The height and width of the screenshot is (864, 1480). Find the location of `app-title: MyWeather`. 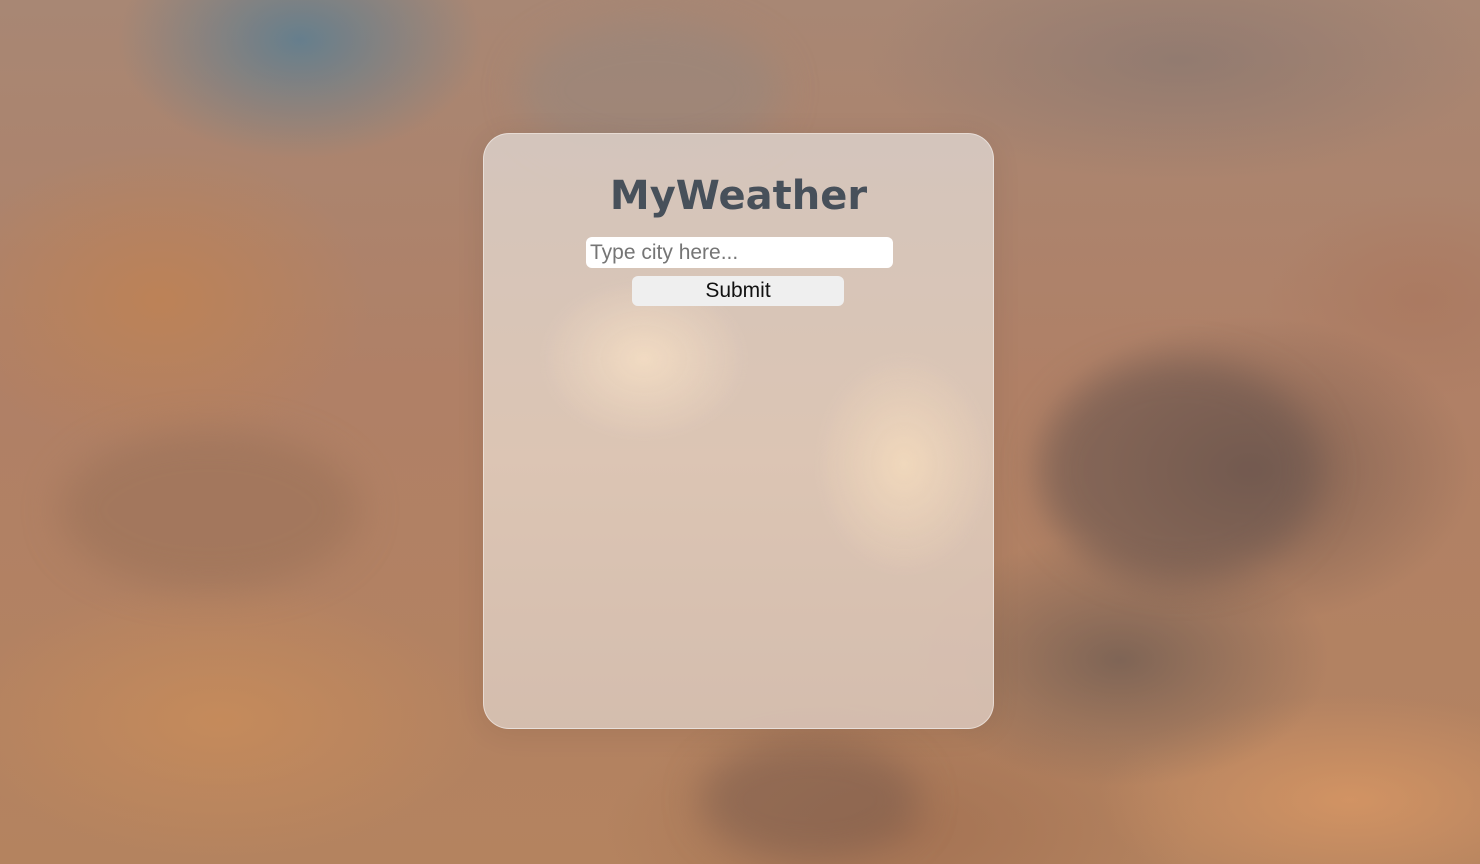

app-title: MyWeather is located at coordinates (738, 196).